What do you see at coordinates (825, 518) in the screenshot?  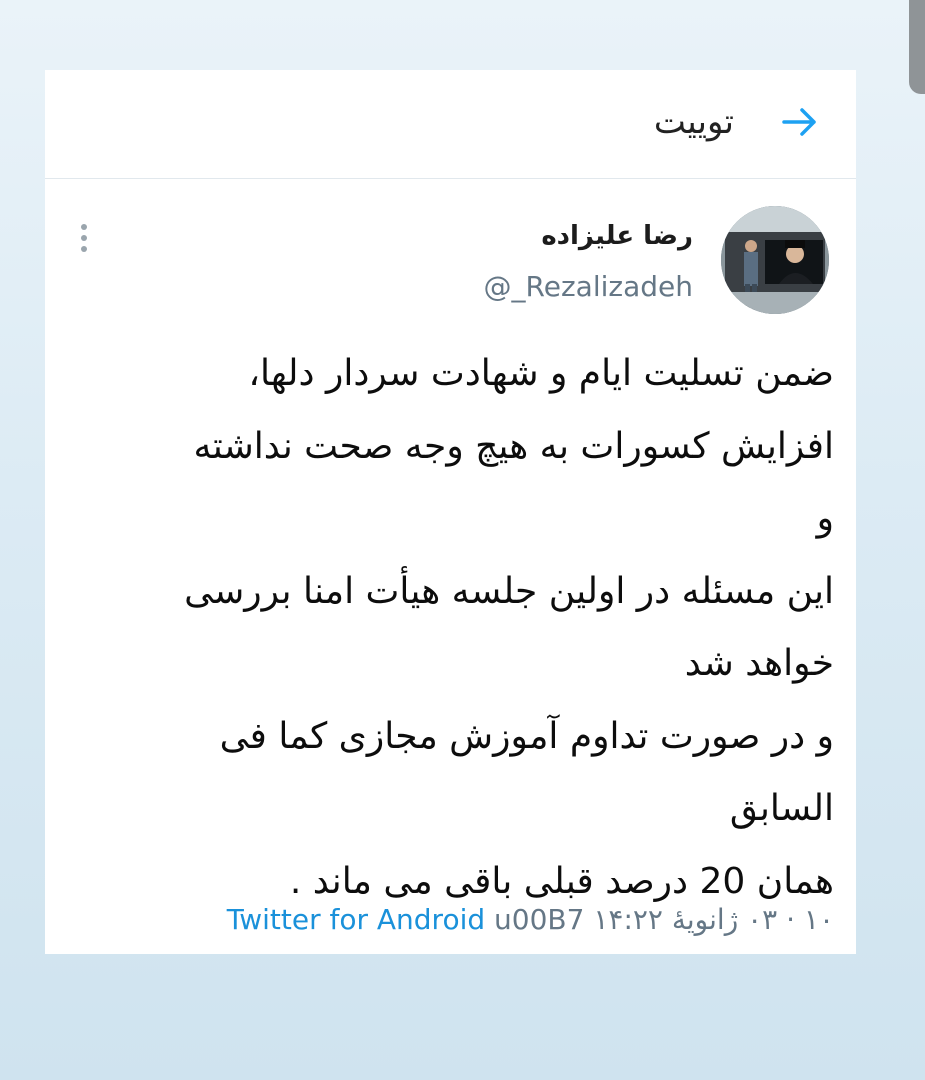 I see `tweet-line: و` at bounding box center [825, 518].